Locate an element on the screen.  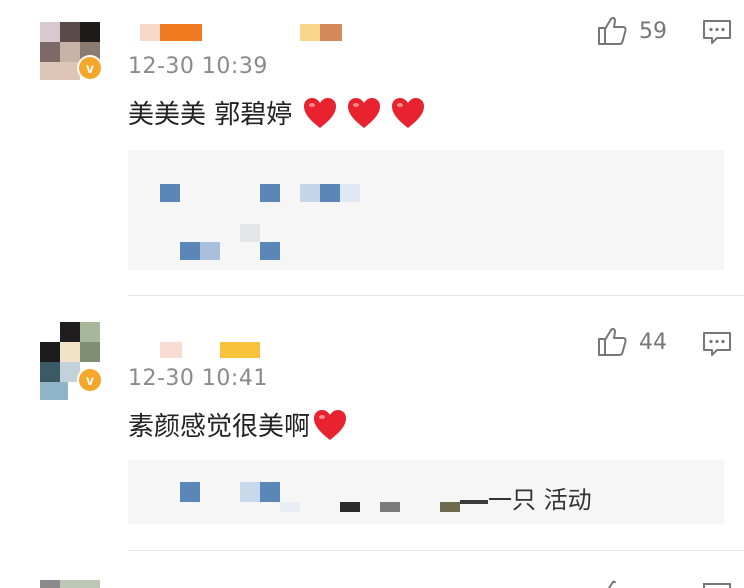
comment-time: 12-30 10:39 is located at coordinates (198, 66).